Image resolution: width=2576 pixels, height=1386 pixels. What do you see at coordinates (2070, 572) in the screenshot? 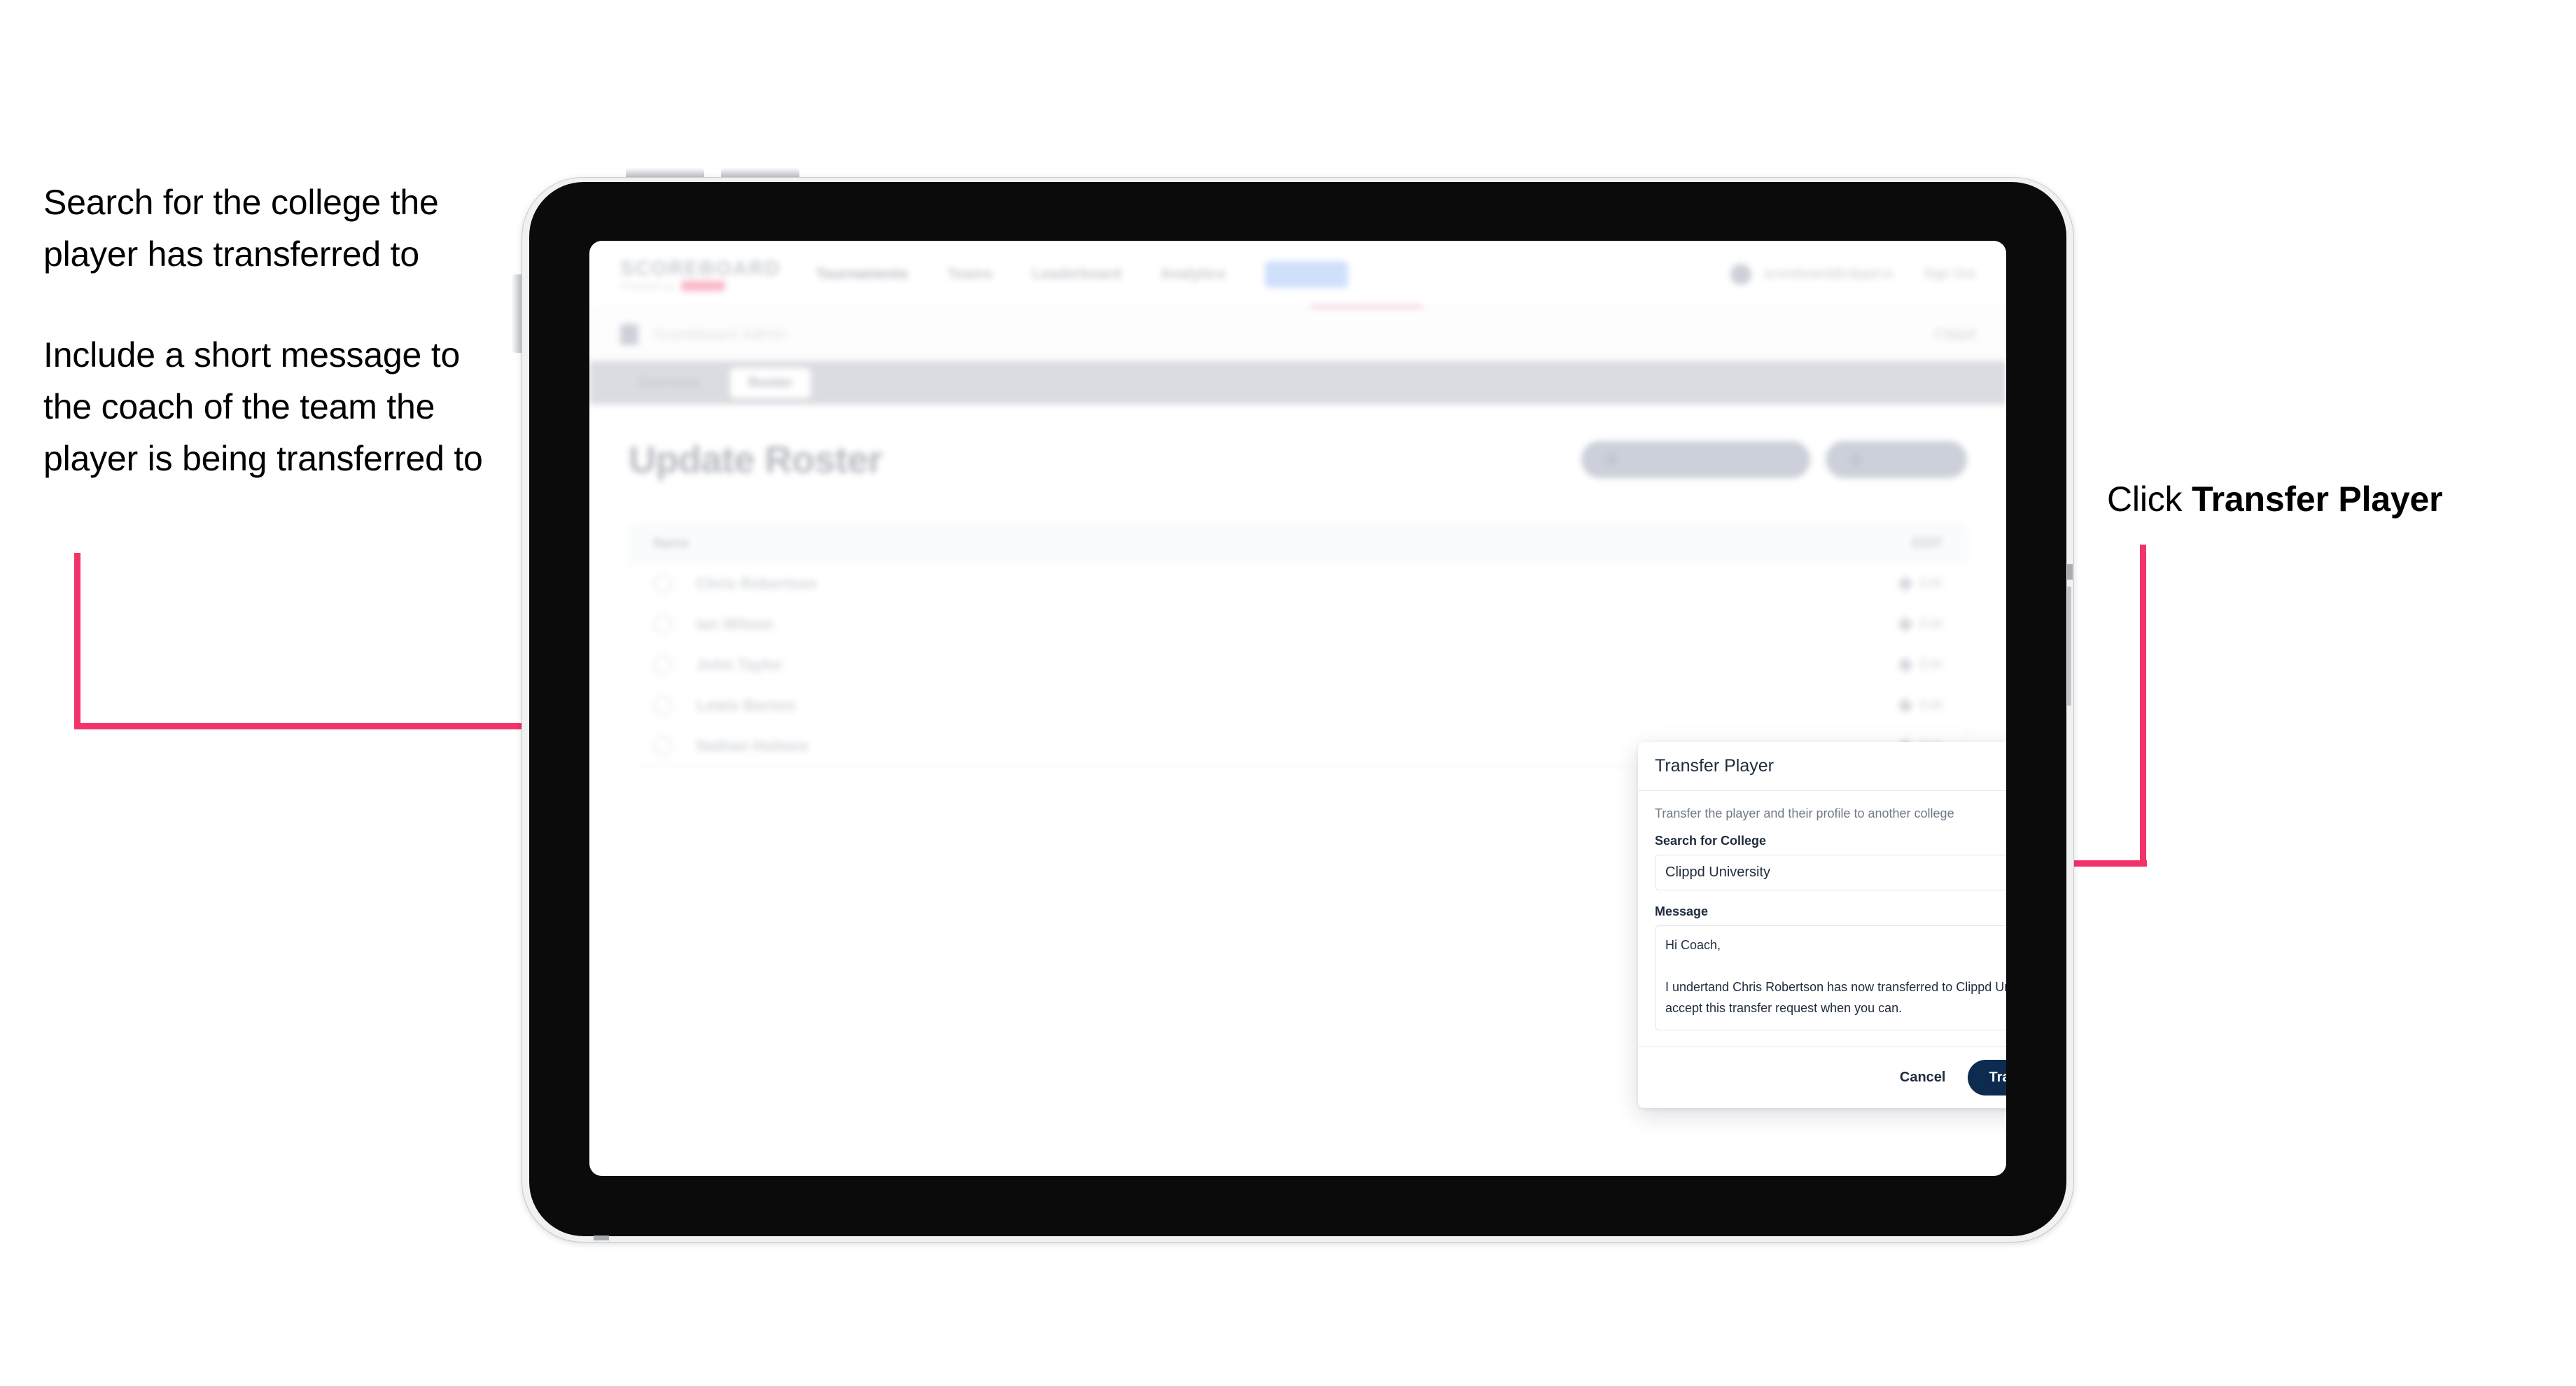
I see `antenna-band-right` at bounding box center [2070, 572].